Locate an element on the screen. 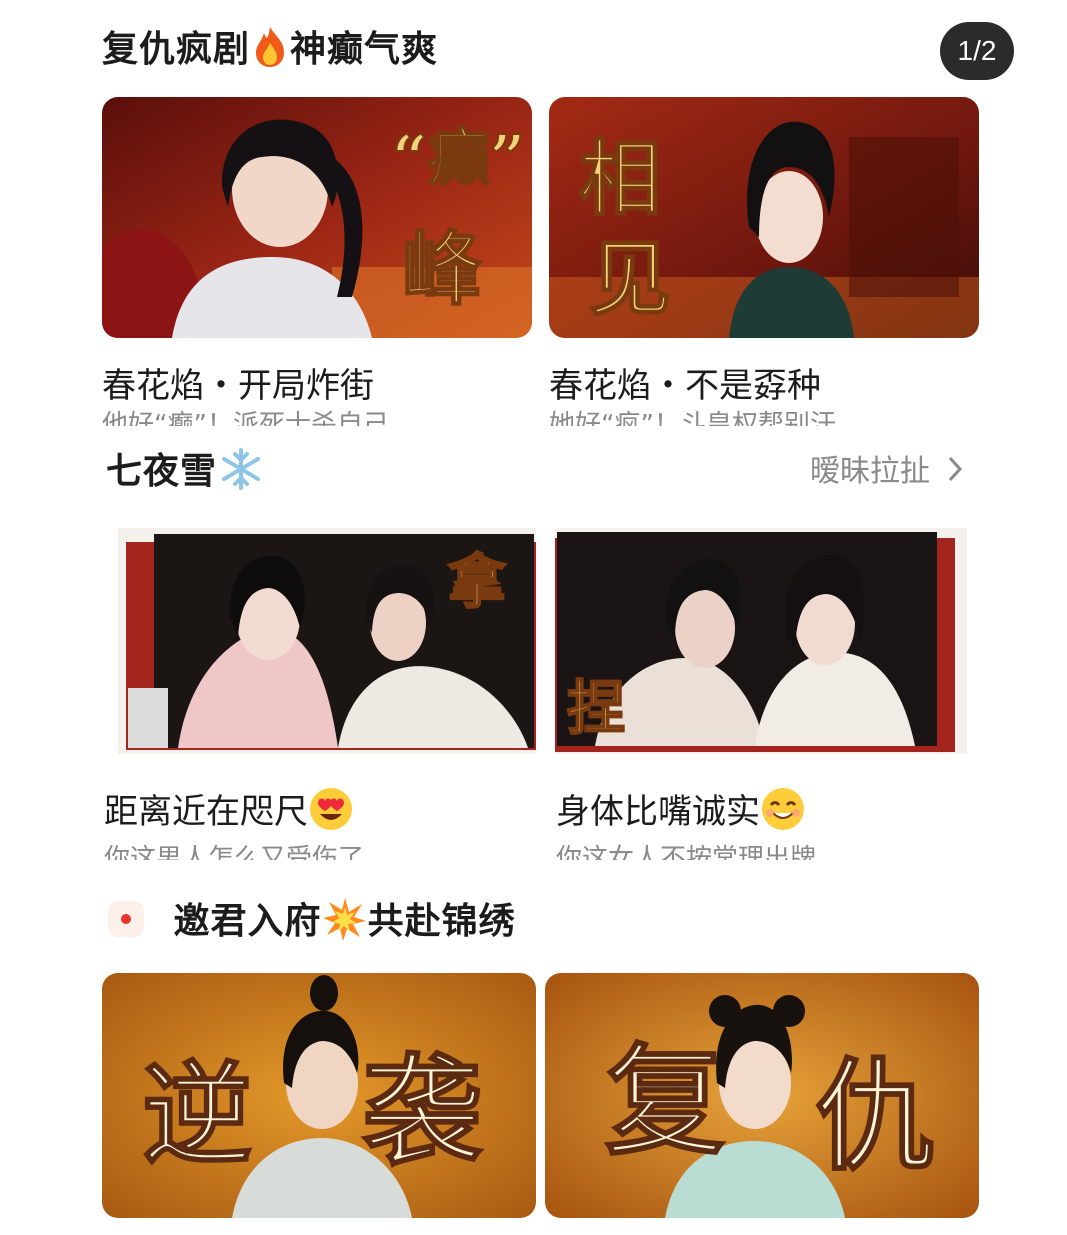 The width and height of the screenshot is (1067, 1235). video-thumbnail: 相 见 is located at coordinates (764, 217).